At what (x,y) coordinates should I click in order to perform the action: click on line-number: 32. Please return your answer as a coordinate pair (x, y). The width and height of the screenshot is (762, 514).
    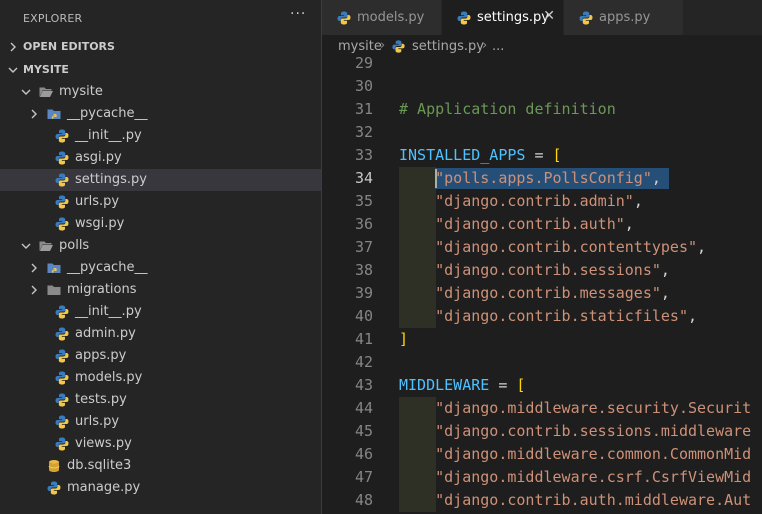
    Looking at the image, I should click on (363, 132).